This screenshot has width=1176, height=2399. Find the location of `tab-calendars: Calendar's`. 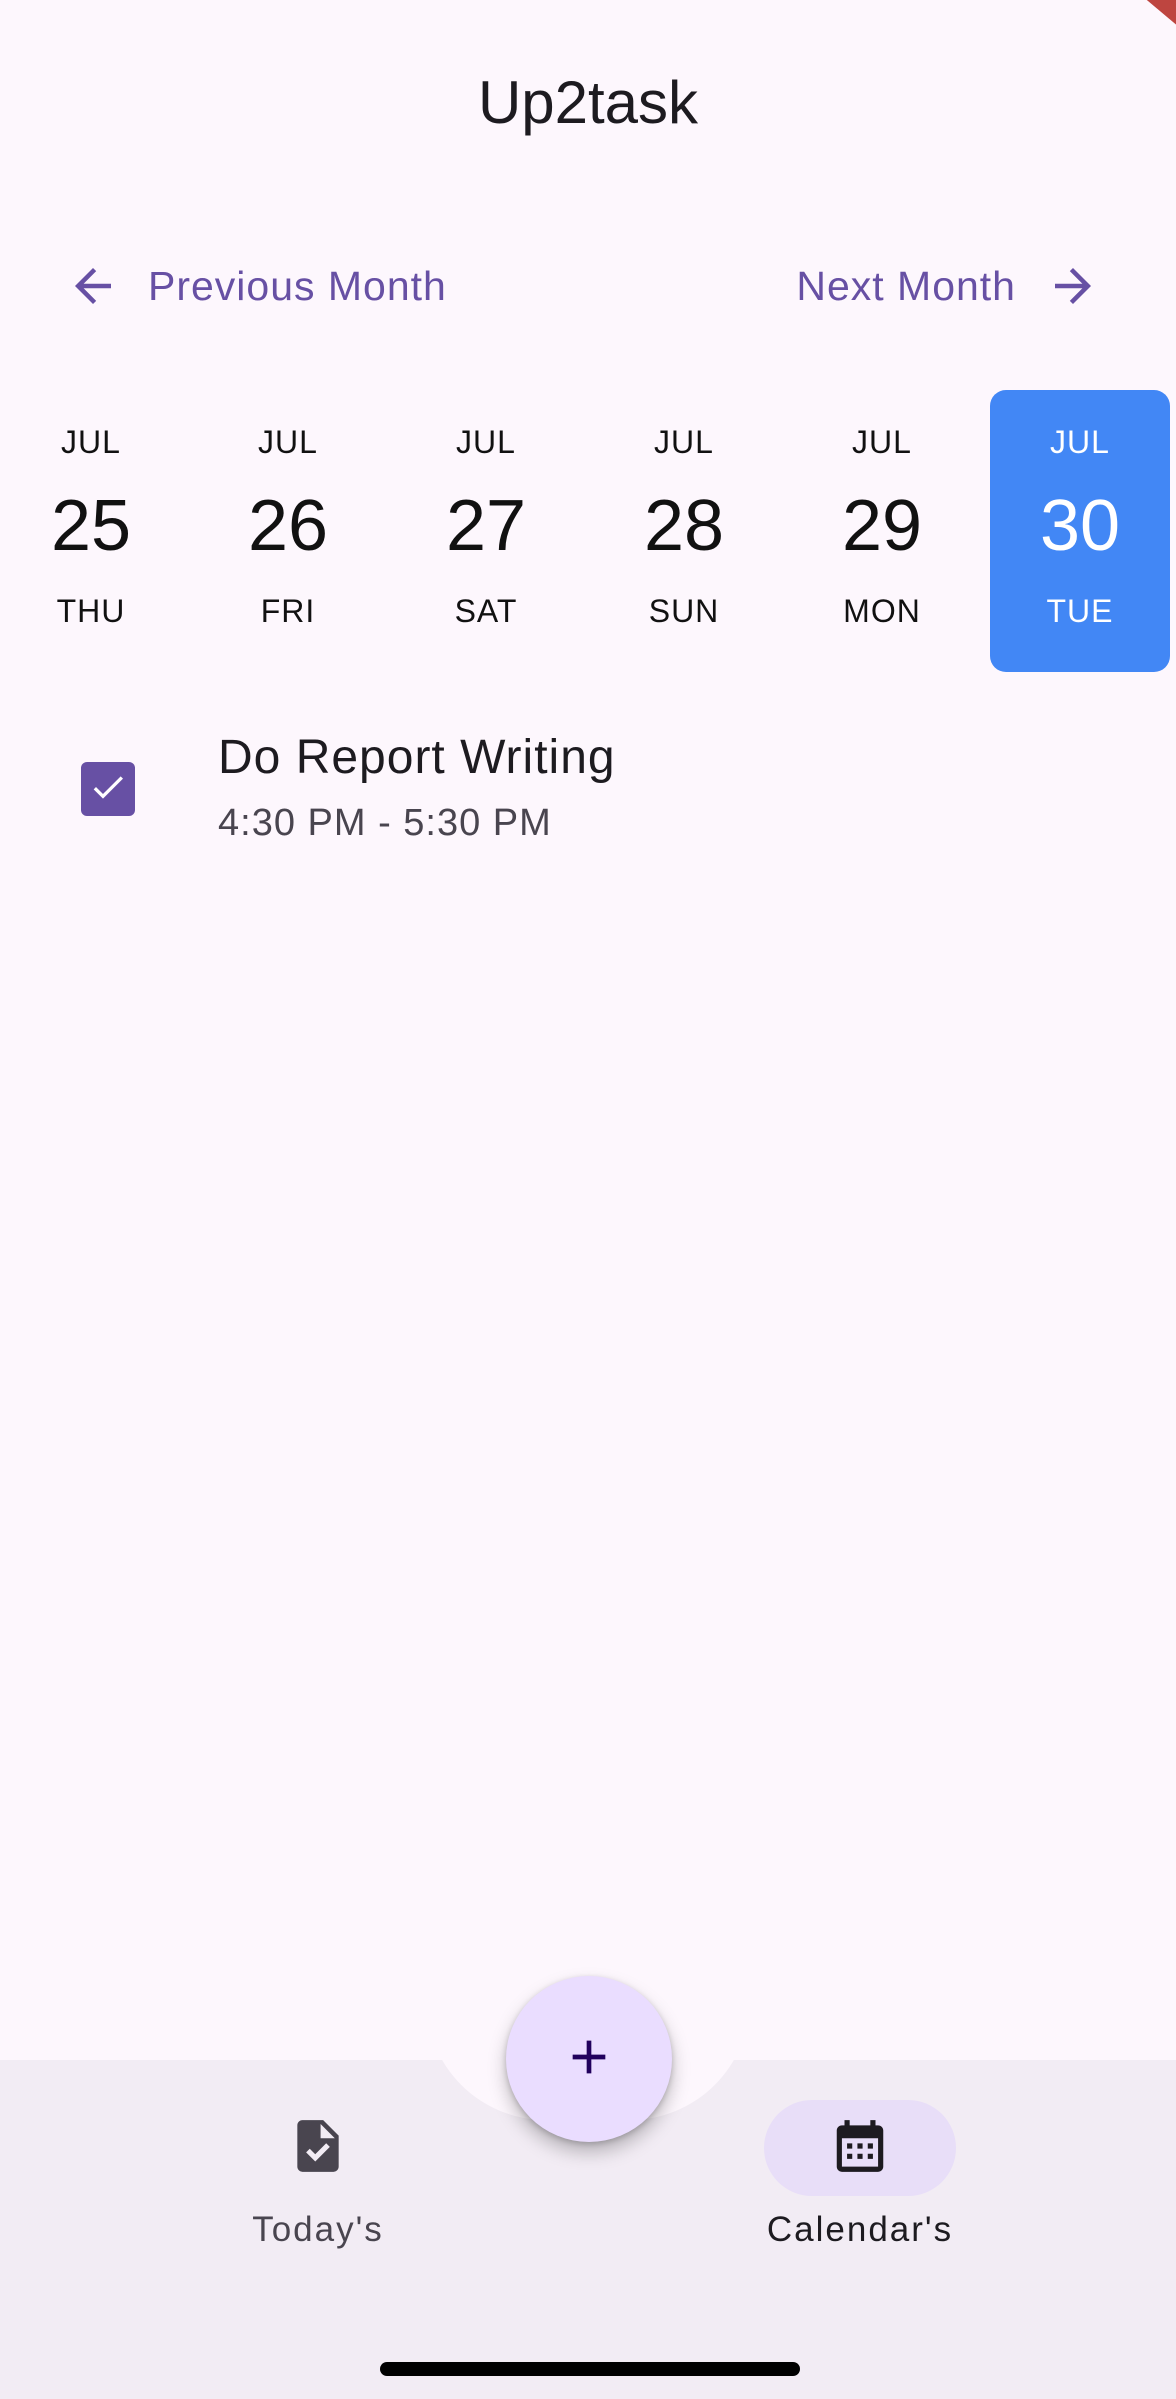

tab-calendars: Calendar's is located at coordinates (860, 2175).